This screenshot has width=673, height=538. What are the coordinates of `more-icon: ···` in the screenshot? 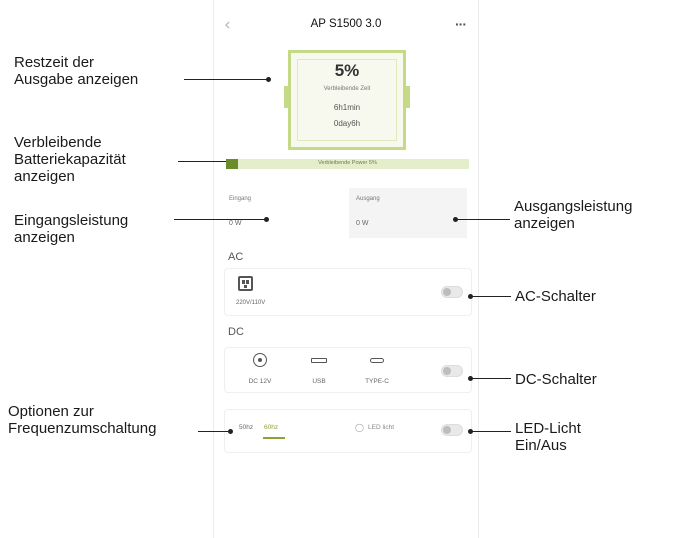 It's located at (461, 24).